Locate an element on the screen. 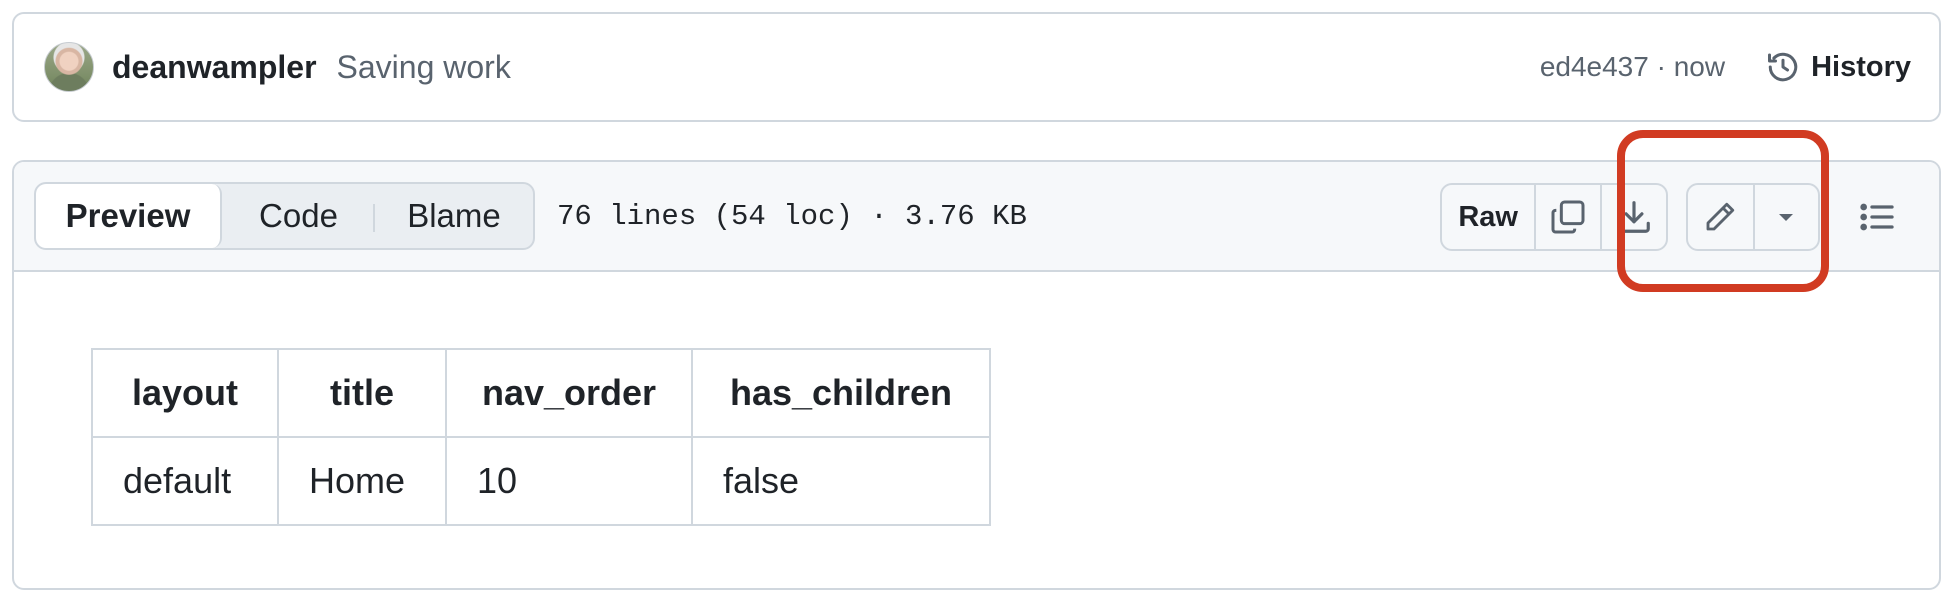 Image resolution: width=1953 pixels, height=590 pixels. table-header-cell: title is located at coordinates (362, 393).